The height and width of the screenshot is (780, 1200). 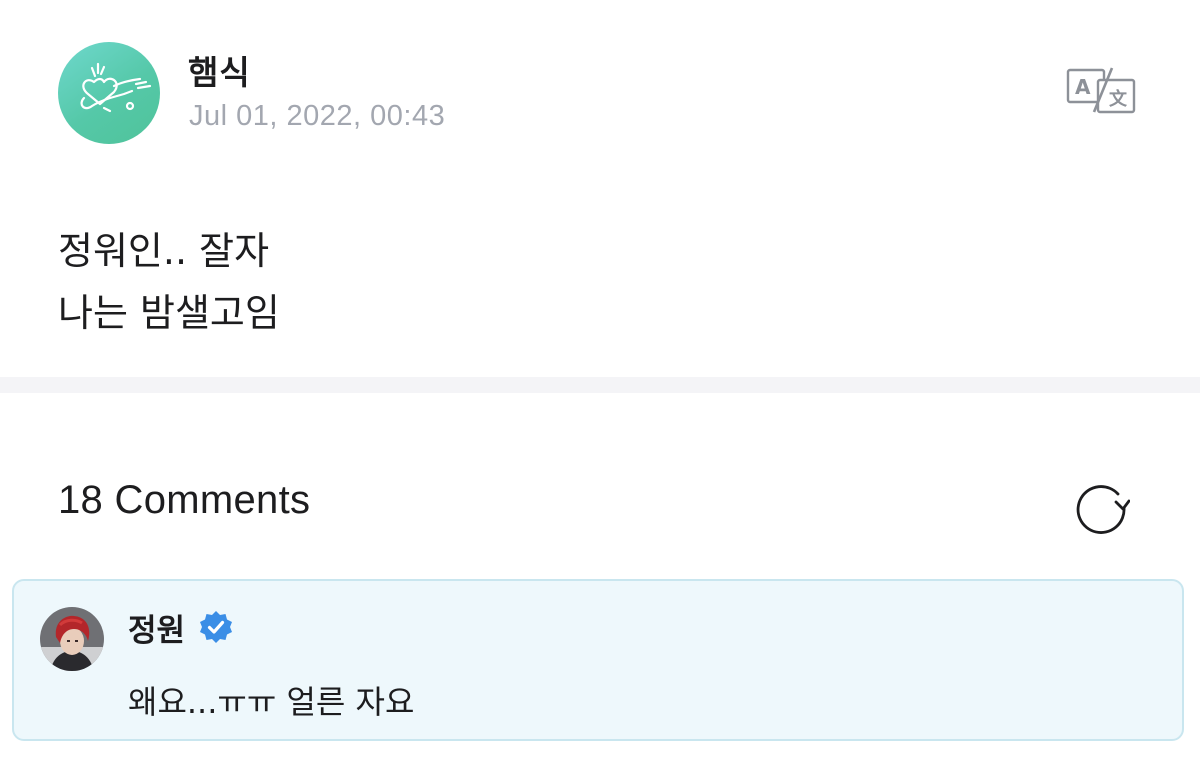 I want to click on post-text-line: 정워인.. 잘자, so click(x=164, y=251).